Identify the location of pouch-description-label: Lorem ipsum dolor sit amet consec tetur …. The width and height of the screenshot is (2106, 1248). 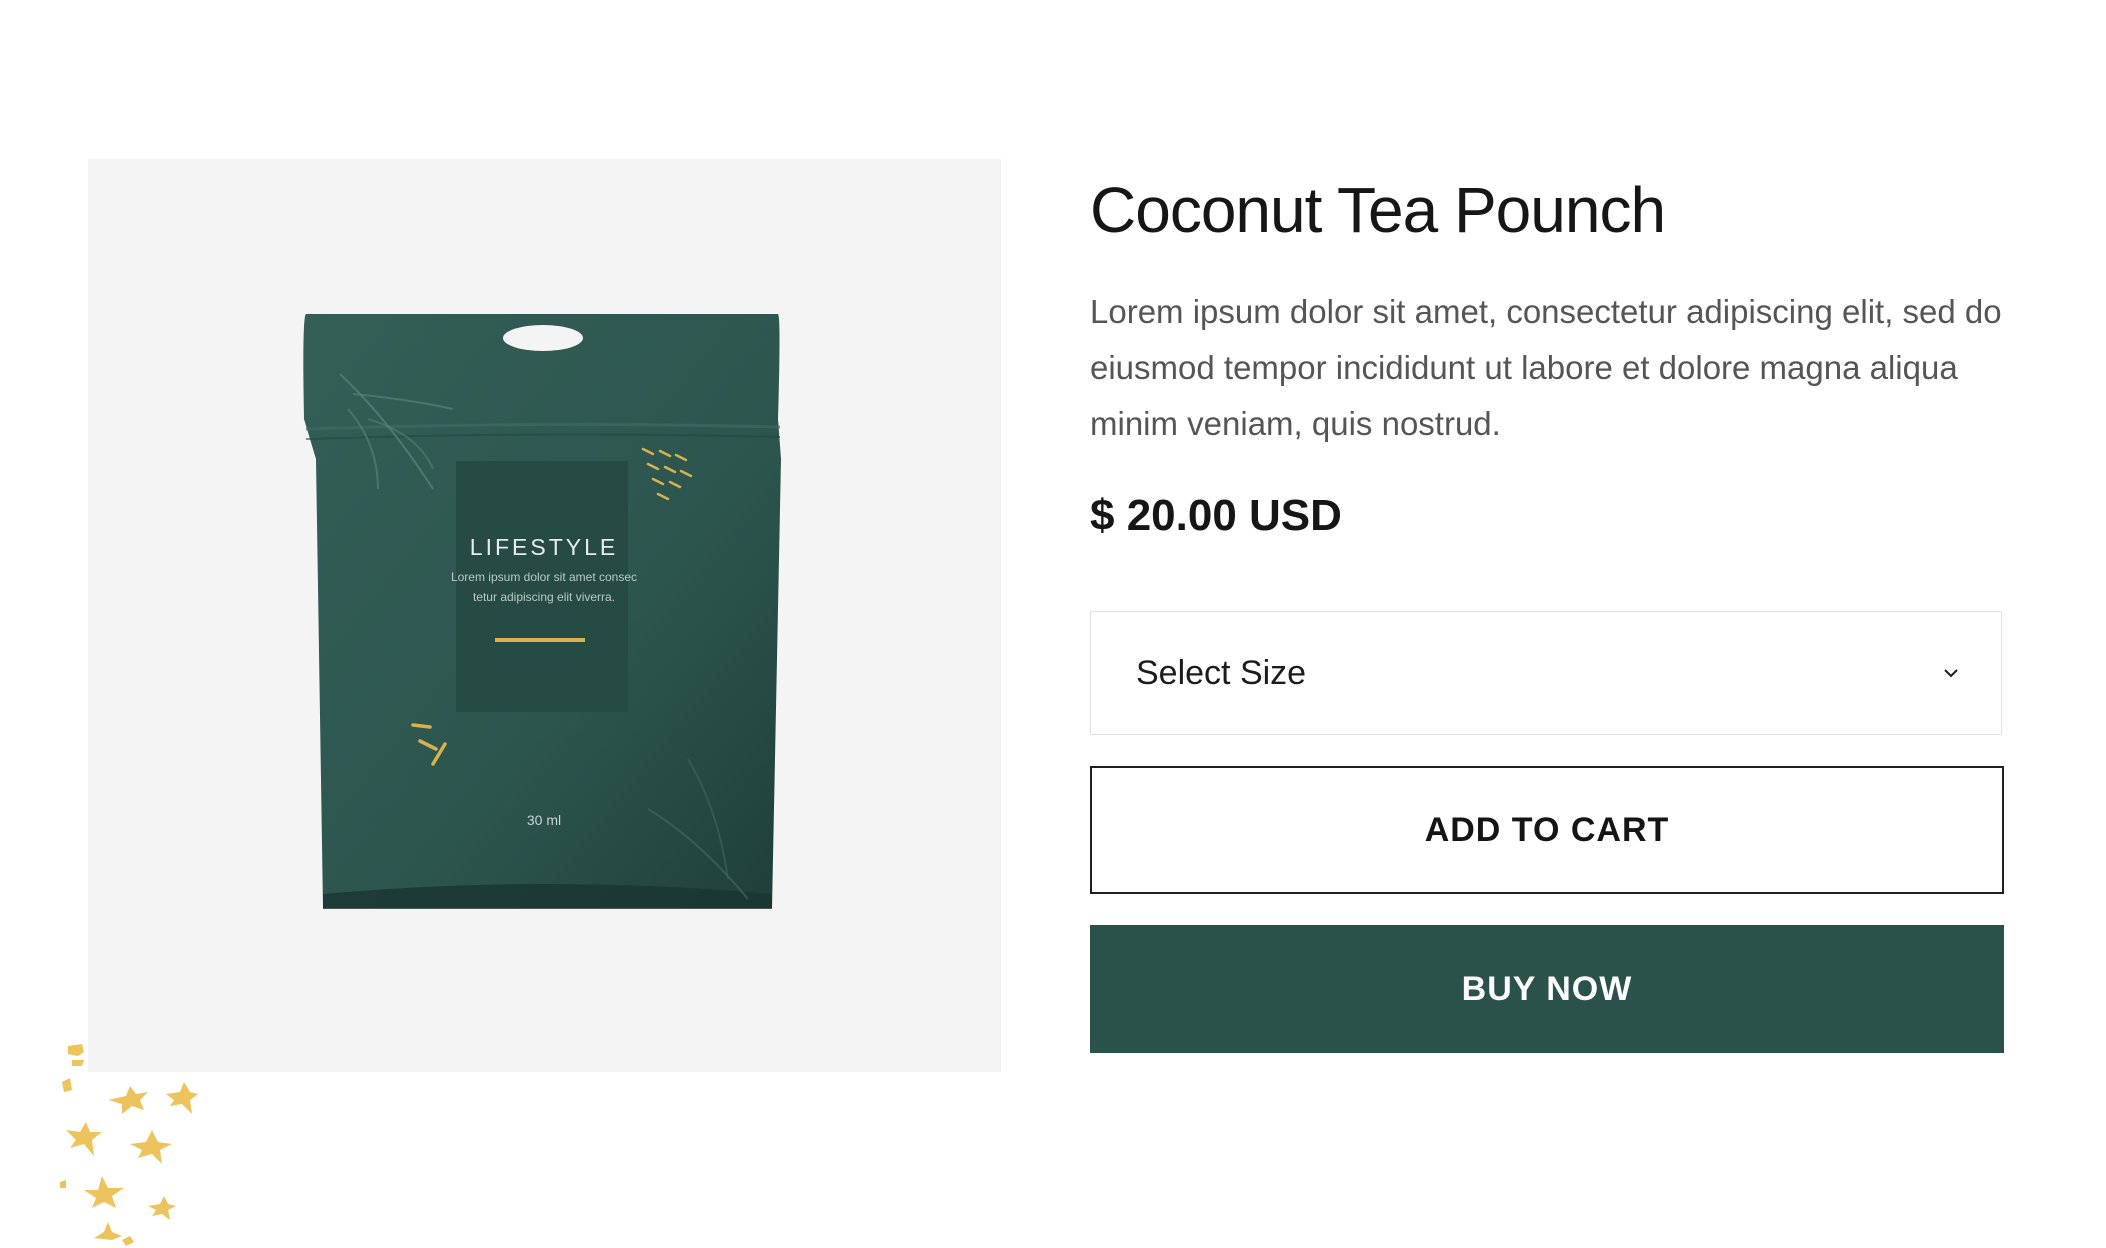
(544, 587).